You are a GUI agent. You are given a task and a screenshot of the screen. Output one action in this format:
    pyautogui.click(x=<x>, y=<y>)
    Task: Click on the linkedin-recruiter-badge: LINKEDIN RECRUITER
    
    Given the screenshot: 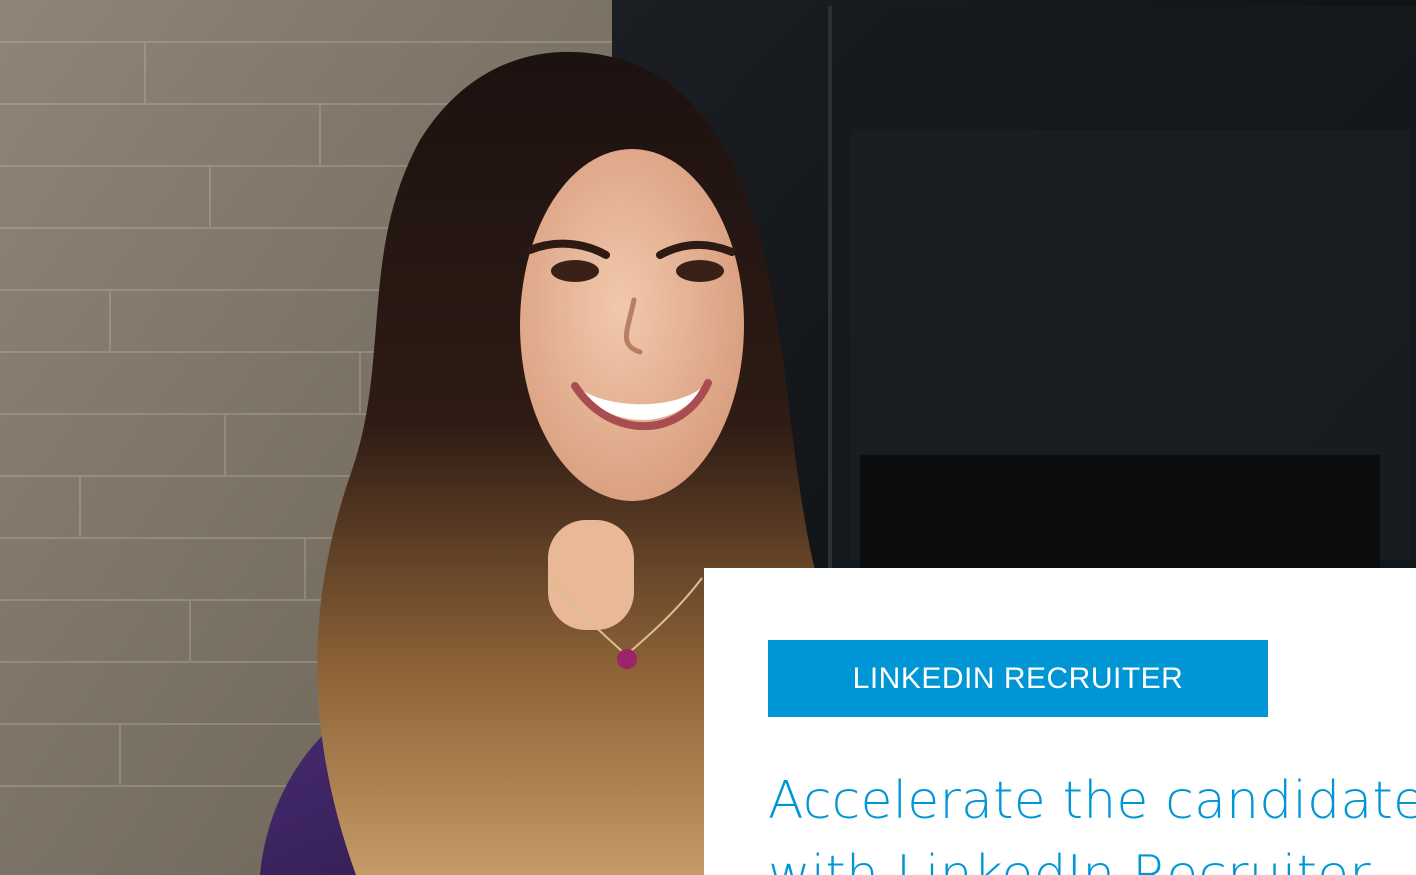 What is the action you would take?
    pyautogui.click(x=1018, y=678)
    